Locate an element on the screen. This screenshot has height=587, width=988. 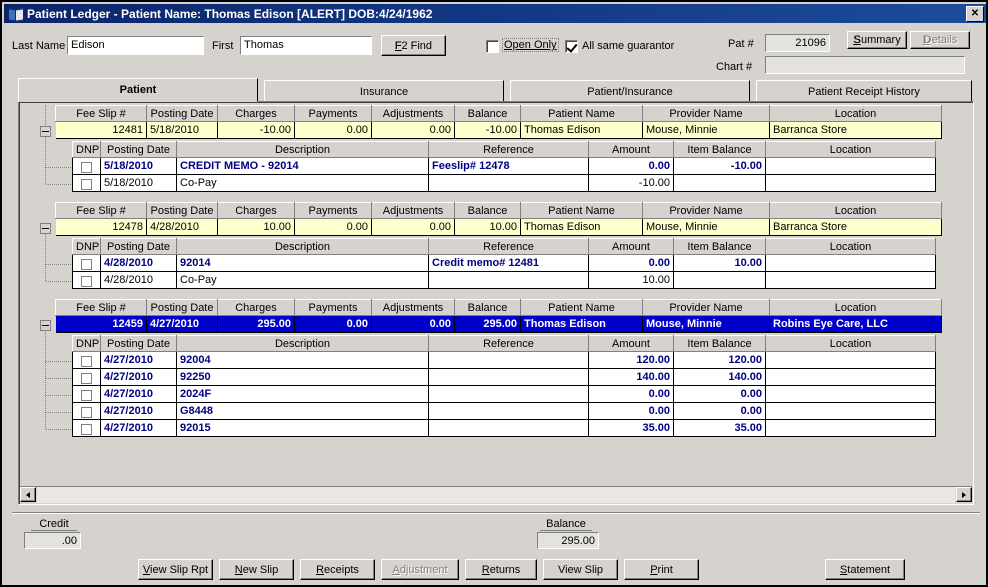
detail-row: 5/18/2010 Co-Pay -10.00 is located at coordinates (504, 183).